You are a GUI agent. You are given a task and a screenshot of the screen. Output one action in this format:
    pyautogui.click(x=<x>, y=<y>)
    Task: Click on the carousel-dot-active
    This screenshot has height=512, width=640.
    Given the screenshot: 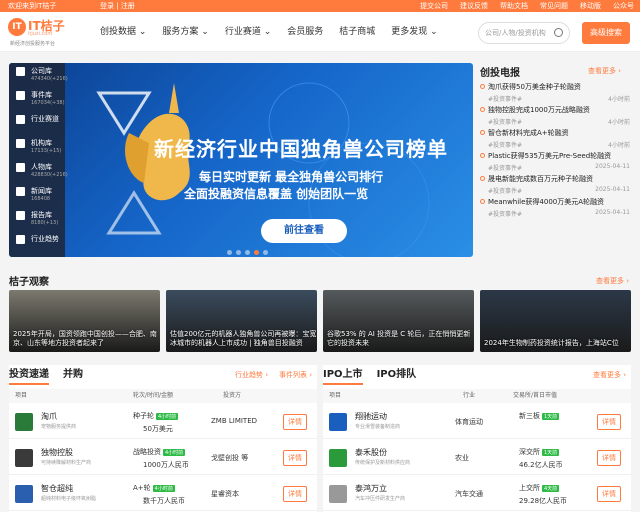 What is the action you would take?
    pyautogui.click(x=256, y=252)
    